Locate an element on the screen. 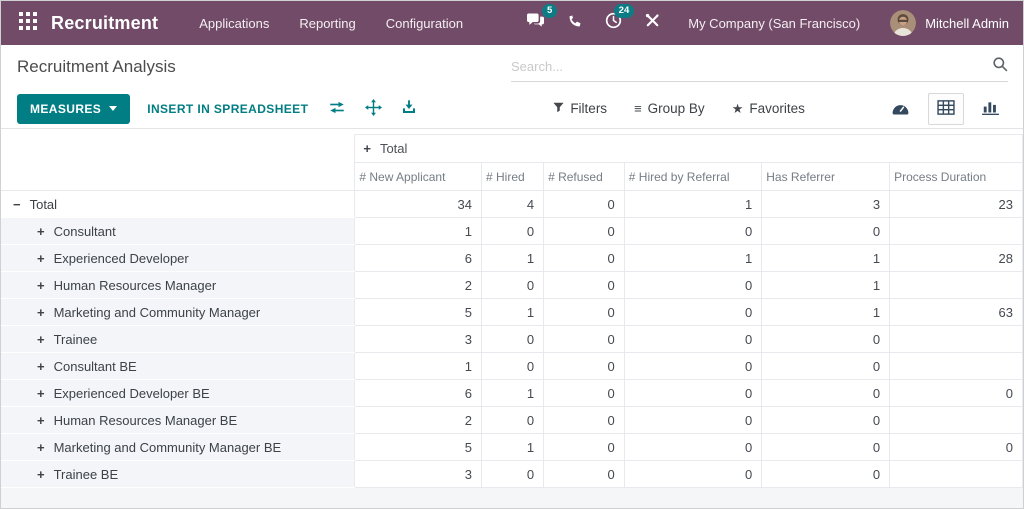  app-name: Recruitment is located at coordinates (104, 23).